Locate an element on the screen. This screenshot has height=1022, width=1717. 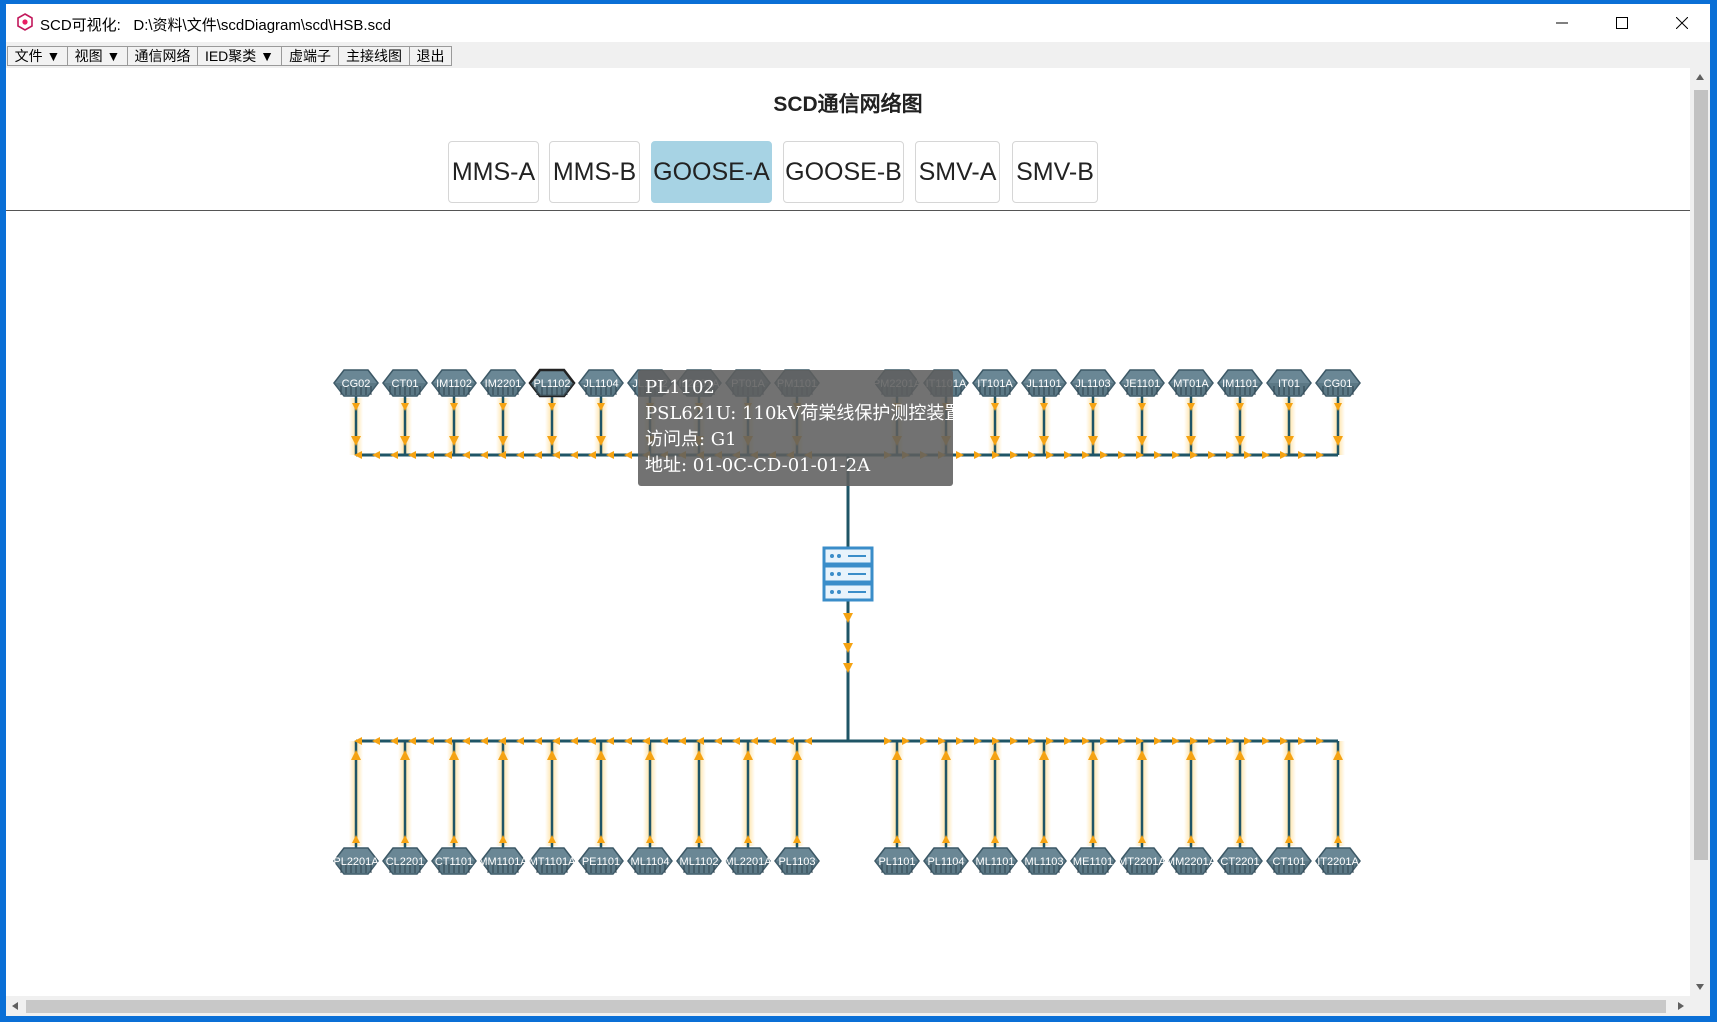
ied-device-bottom: MM1101A is located at coordinates (503, 861).